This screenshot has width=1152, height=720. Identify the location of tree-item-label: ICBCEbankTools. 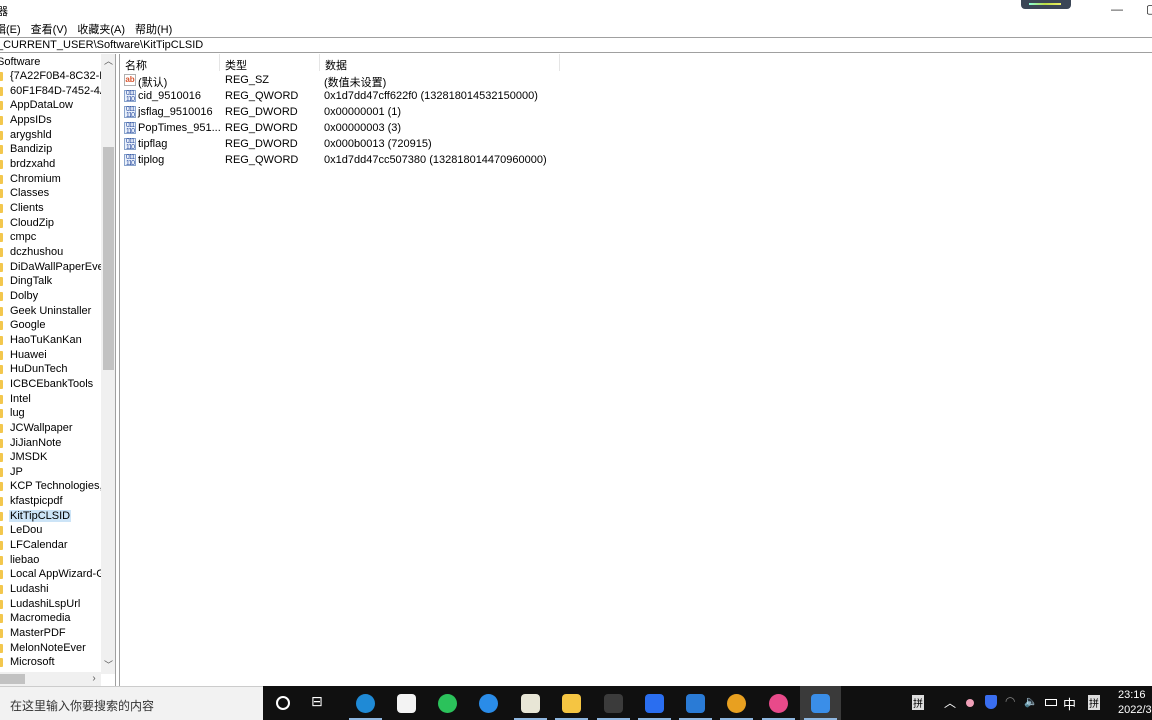
(52, 383).